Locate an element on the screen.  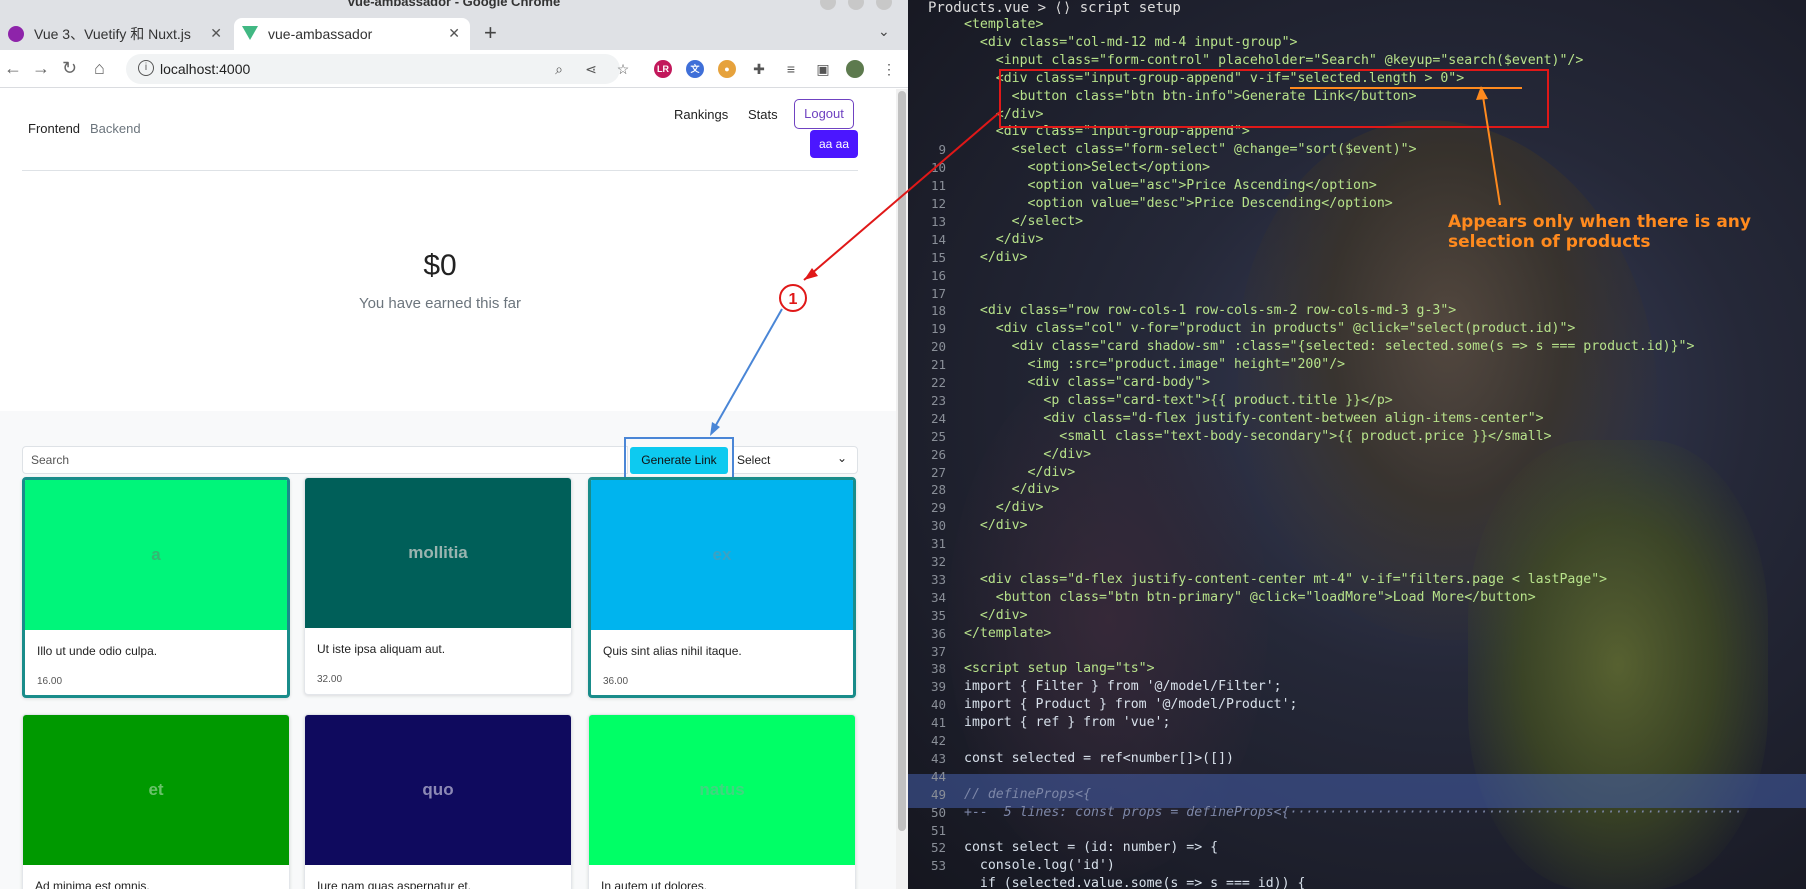
media-list-icon: ≡ is located at coordinates (791, 69).